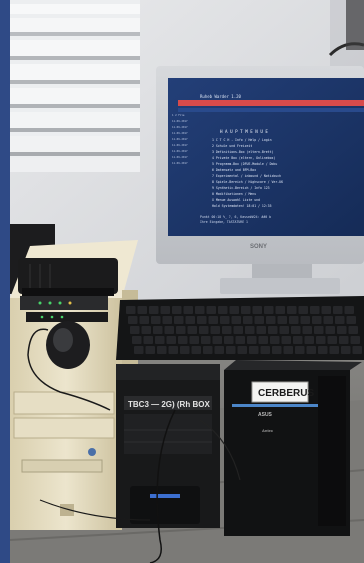 The image size is (364, 563). What do you see at coordinates (221, 96) in the screenshot?
I see `terminal-title: Ruheb Warder 1.20` at bounding box center [221, 96].